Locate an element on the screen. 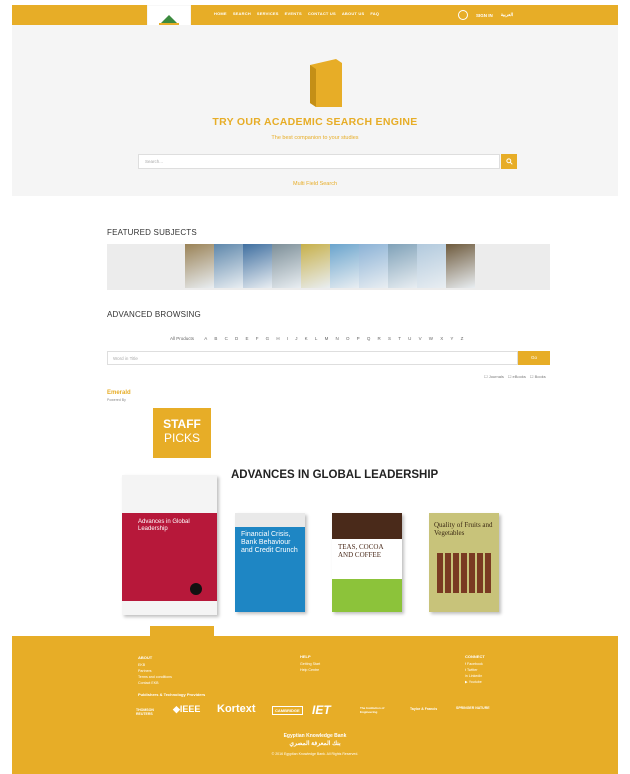 The height and width of the screenshot is (774, 630). staff-picks-line2: PICKS is located at coordinates (181, 438).